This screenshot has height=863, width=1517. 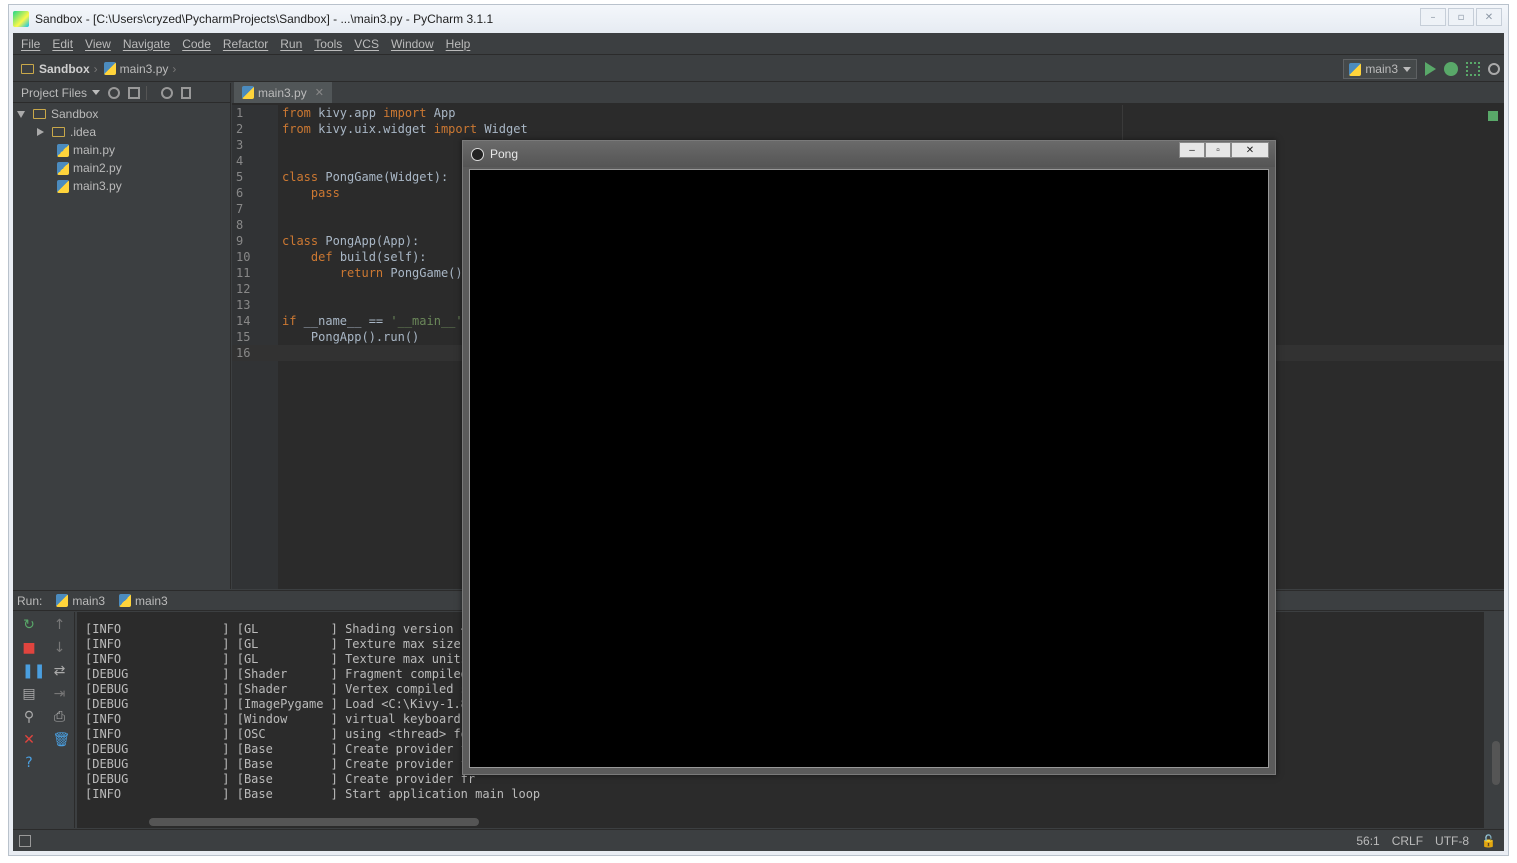 What do you see at coordinates (412, 44) in the screenshot?
I see `menu-window: Window` at bounding box center [412, 44].